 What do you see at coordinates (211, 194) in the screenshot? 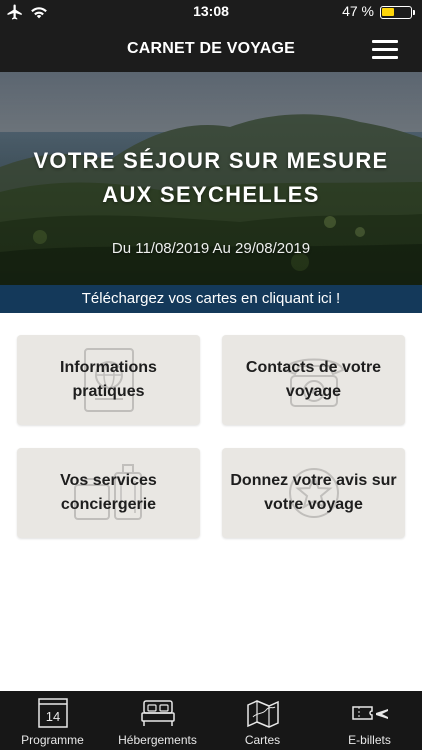
I see `hero-headline-line2: AUX SEYCHELLES` at bounding box center [211, 194].